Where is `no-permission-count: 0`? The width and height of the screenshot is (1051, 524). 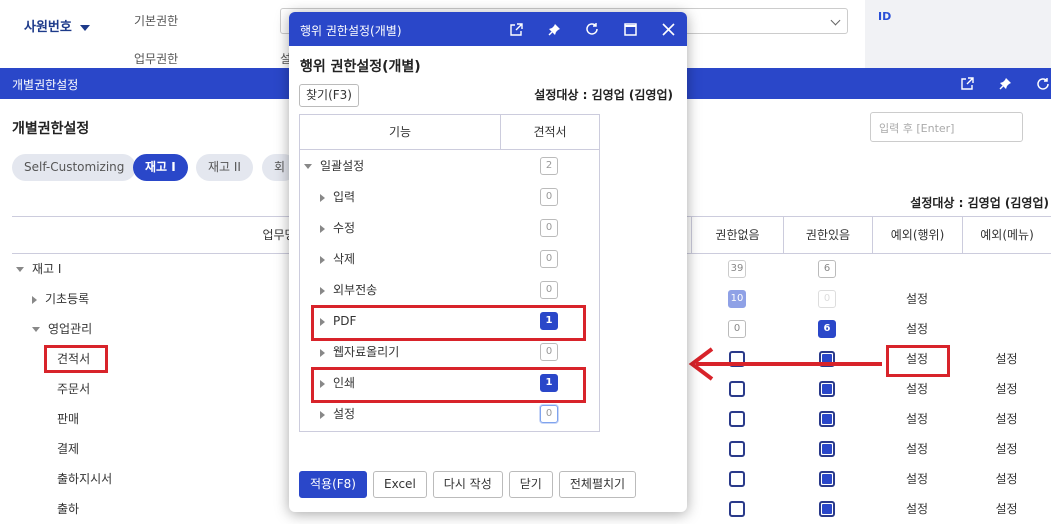 no-permission-count: 0 is located at coordinates (737, 329).